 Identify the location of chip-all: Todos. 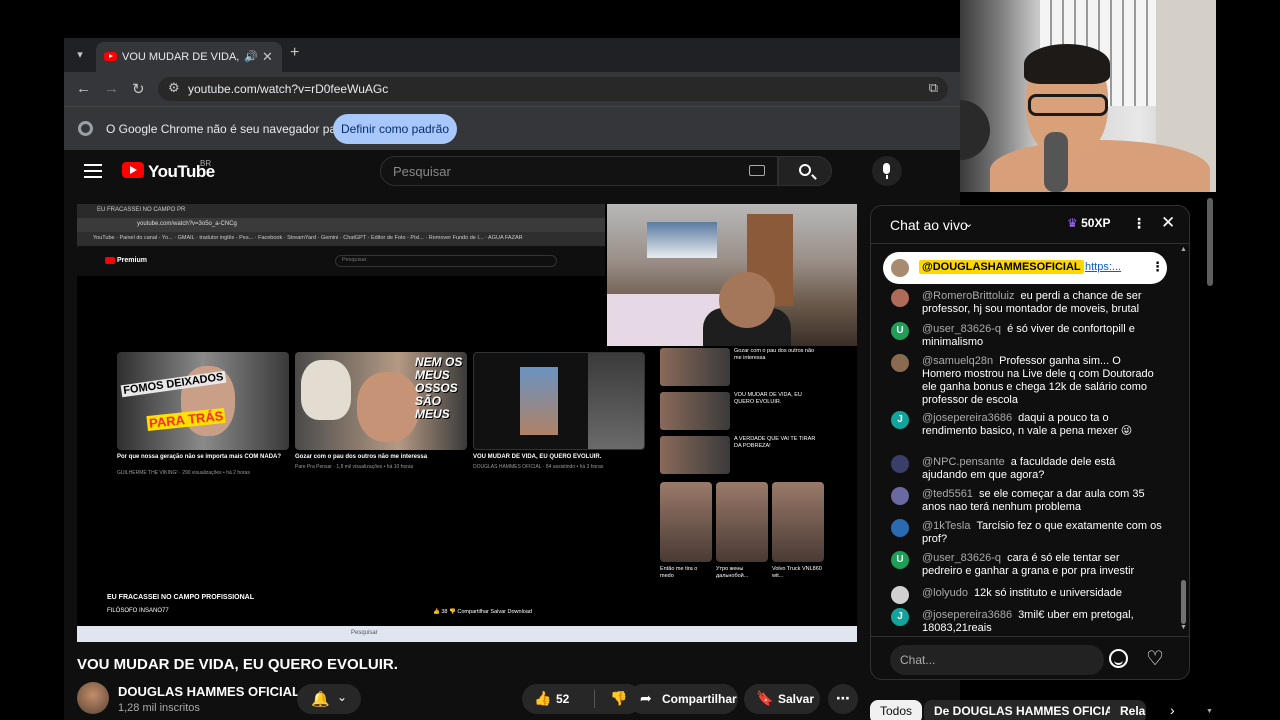
(896, 710).